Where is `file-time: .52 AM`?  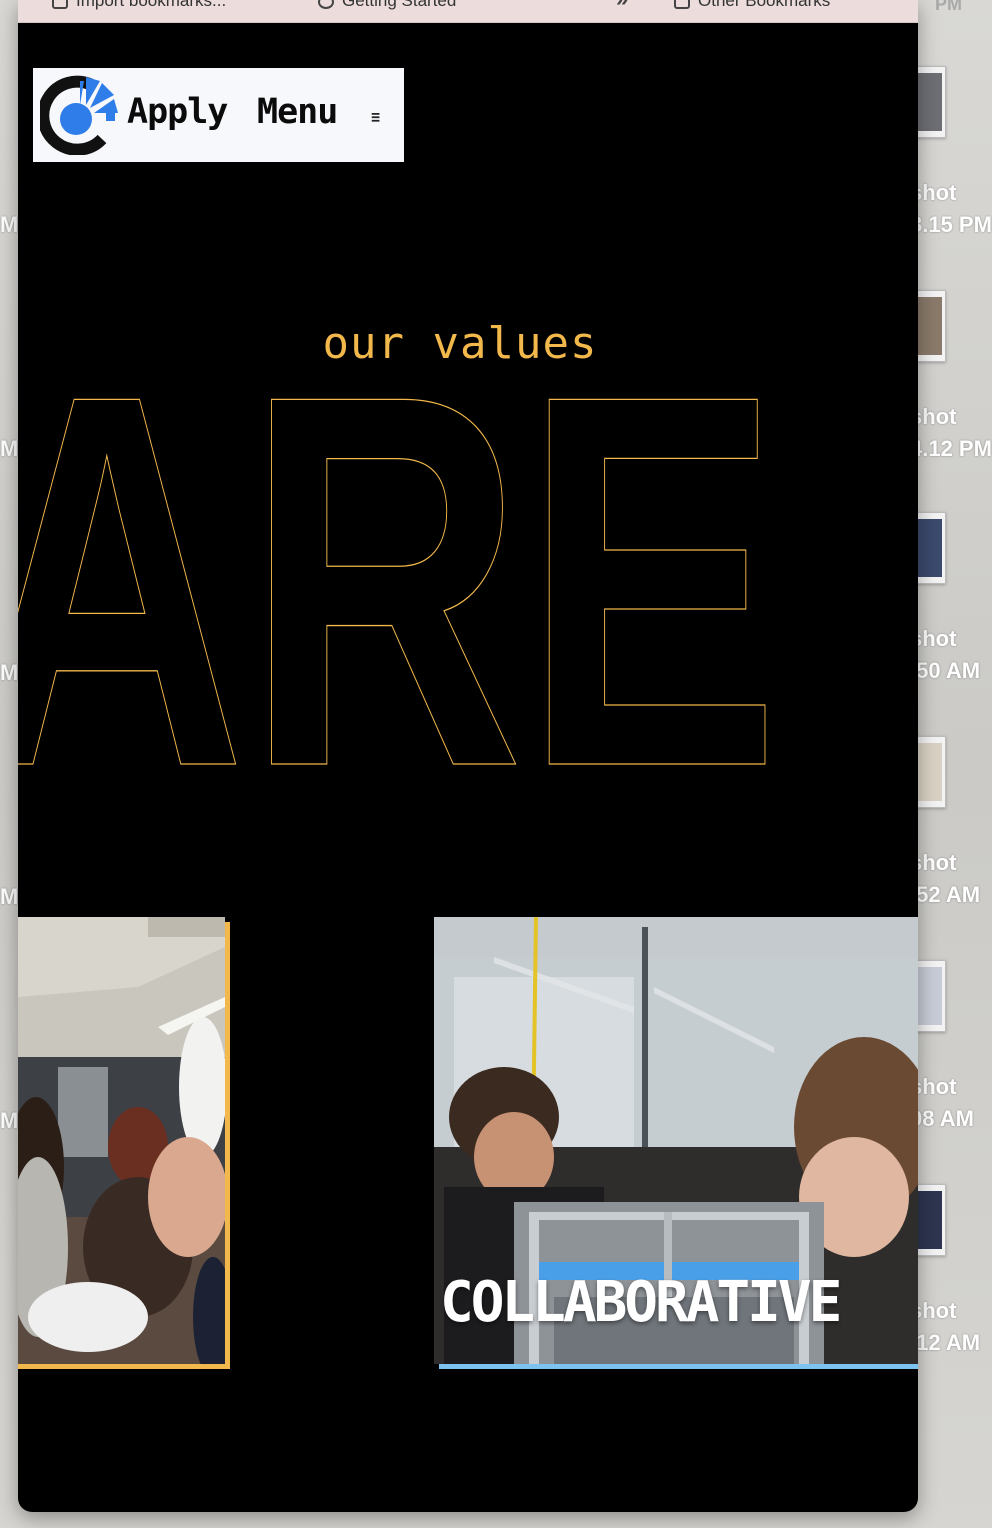
file-time: .52 AM is located at coordinates (945, 894).